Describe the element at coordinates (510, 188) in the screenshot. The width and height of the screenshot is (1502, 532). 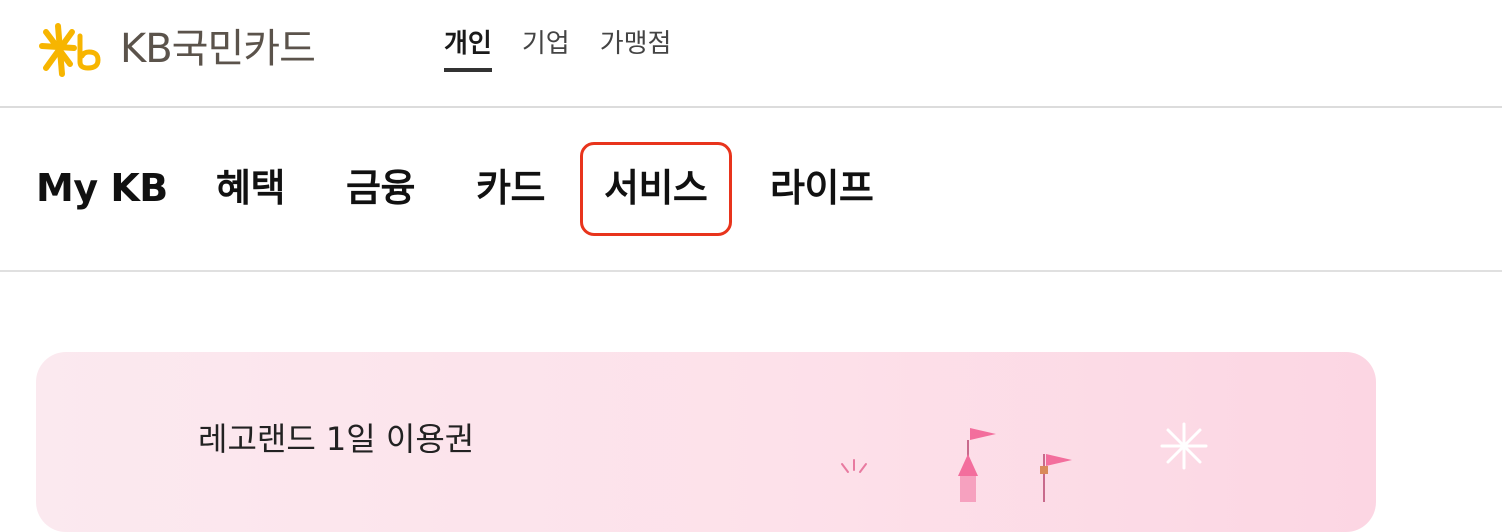
I see `gnb-item-card: 카드` at that location.